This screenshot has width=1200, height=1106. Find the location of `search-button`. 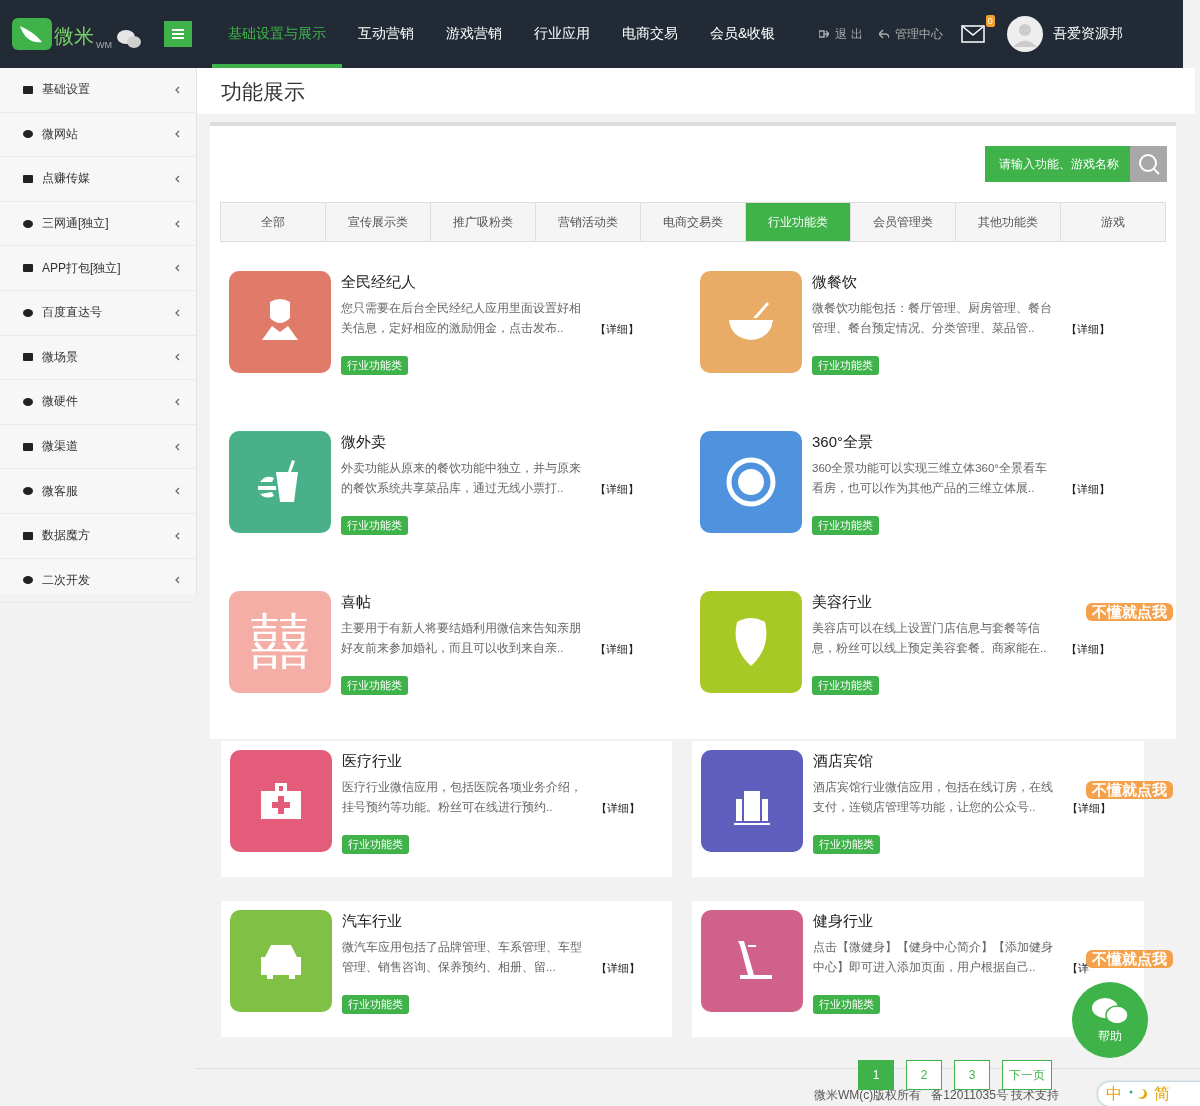

search-button is located at coordinates (1148, 164).